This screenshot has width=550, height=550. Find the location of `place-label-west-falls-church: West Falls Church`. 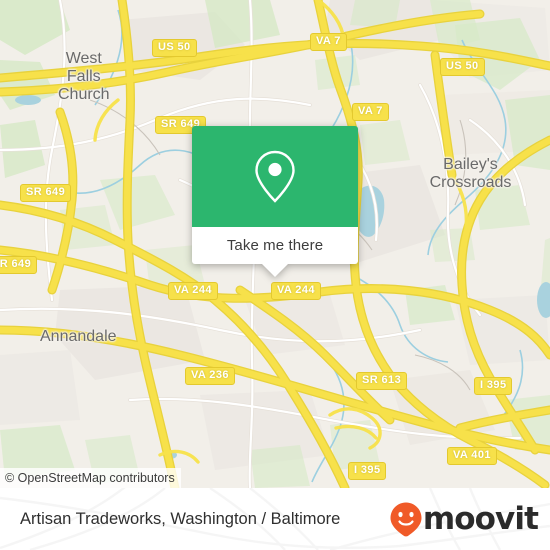

place-label-west-falls-church: West Falls Church is located at coordinates (84, 76).